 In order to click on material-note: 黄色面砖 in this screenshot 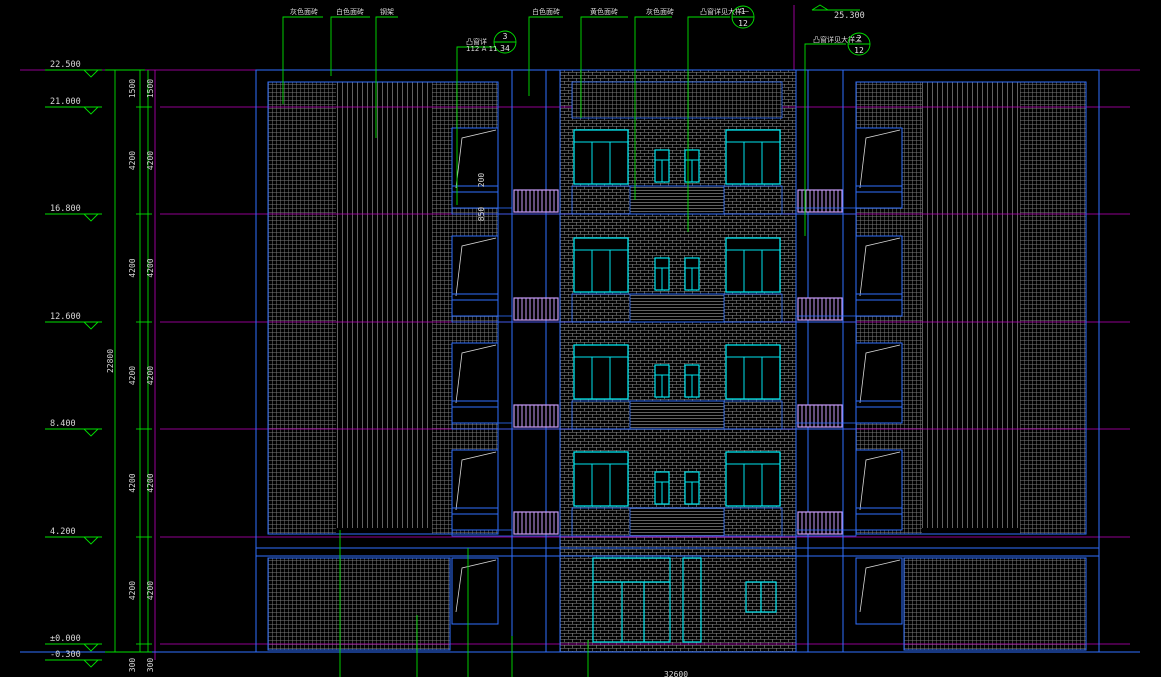, I will do `click(604, 11)`.